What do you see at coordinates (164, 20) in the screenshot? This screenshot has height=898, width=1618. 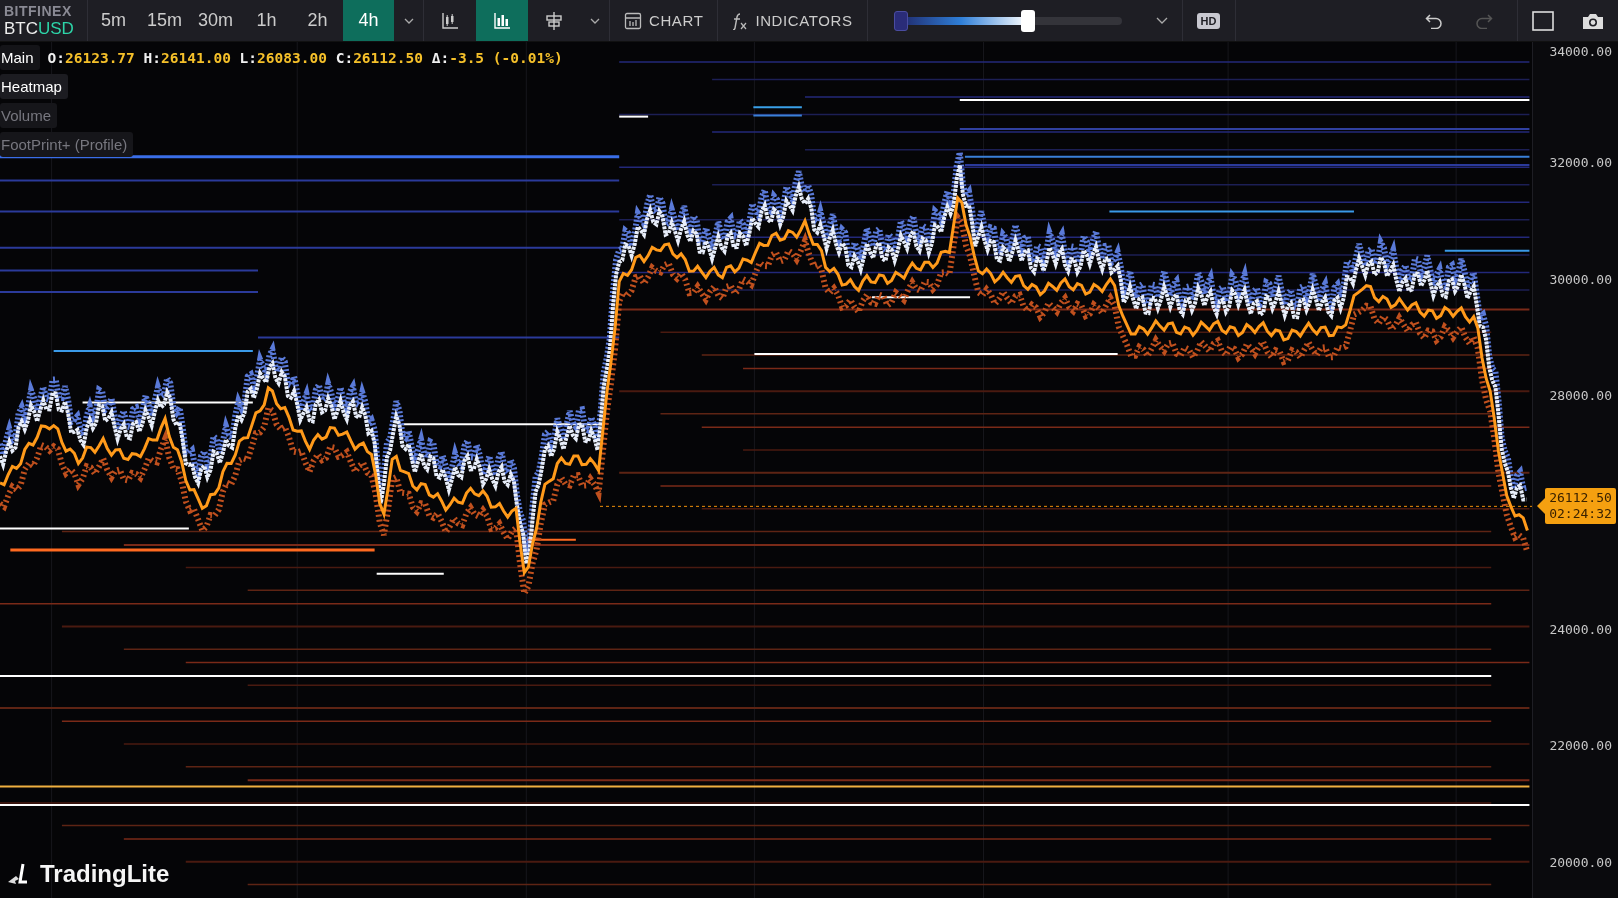 I see `timeframe-tab: 15m` at bounding box center [164, 20].